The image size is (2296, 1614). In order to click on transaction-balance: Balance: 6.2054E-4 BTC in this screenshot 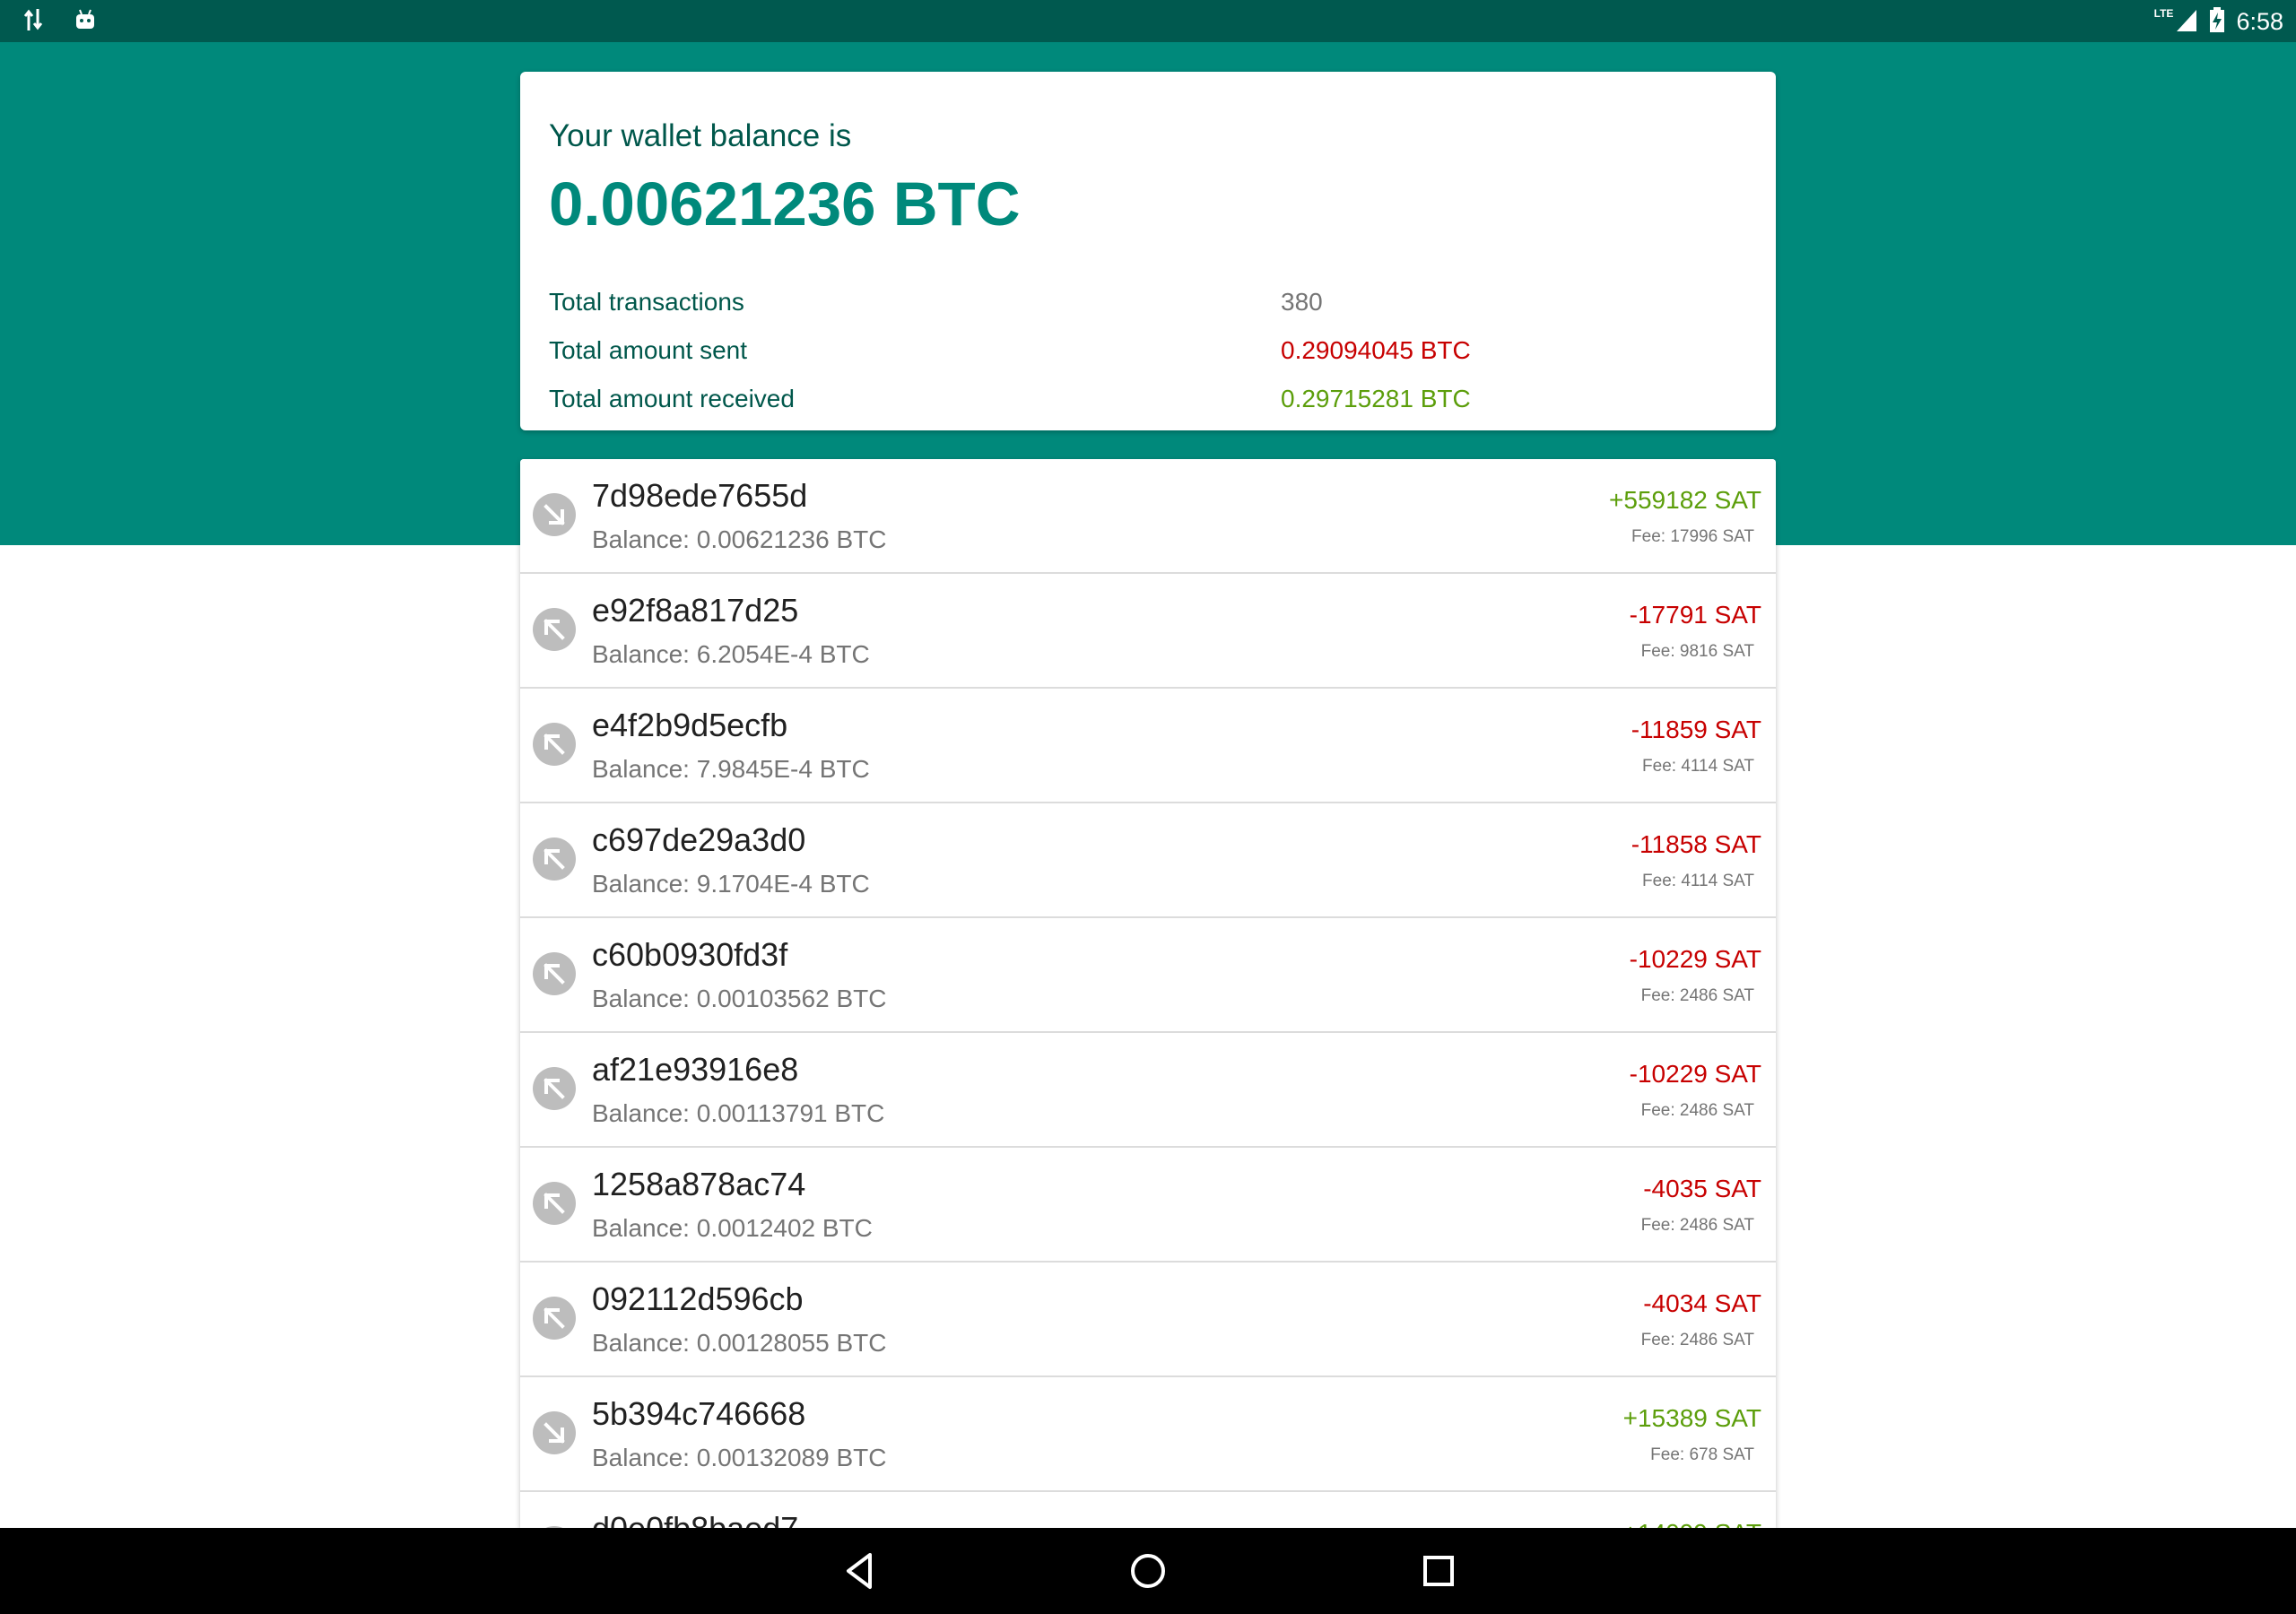, I will do `click(731, 654)`.